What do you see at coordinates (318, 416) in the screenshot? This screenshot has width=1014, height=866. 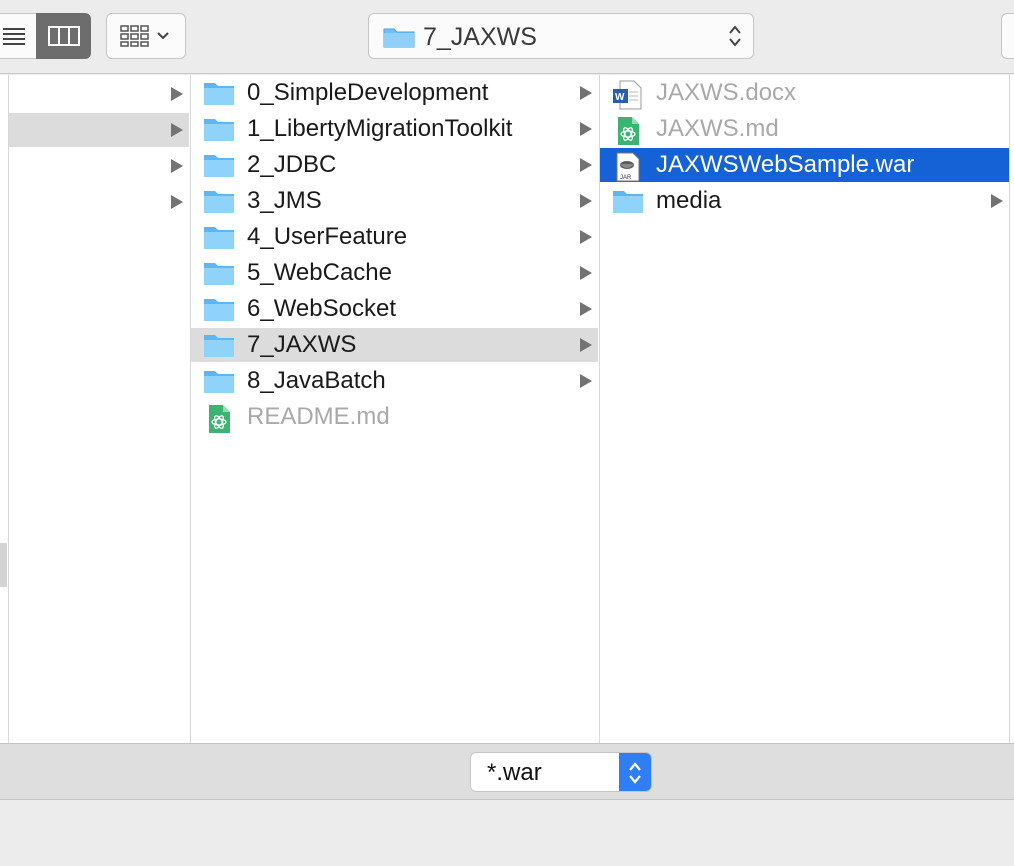 I see `list-item-label: README.md` at bounding box center [318, 416].